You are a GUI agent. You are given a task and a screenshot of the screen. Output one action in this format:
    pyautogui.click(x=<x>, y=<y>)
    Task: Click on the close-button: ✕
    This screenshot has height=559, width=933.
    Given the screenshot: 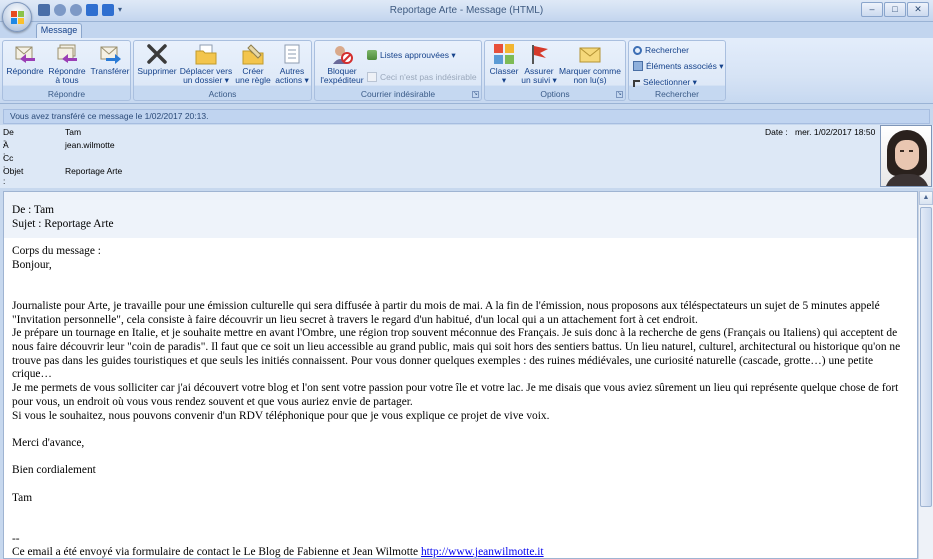 What is the action you would take?
    pyautogui.click(x=918, y=9)
    